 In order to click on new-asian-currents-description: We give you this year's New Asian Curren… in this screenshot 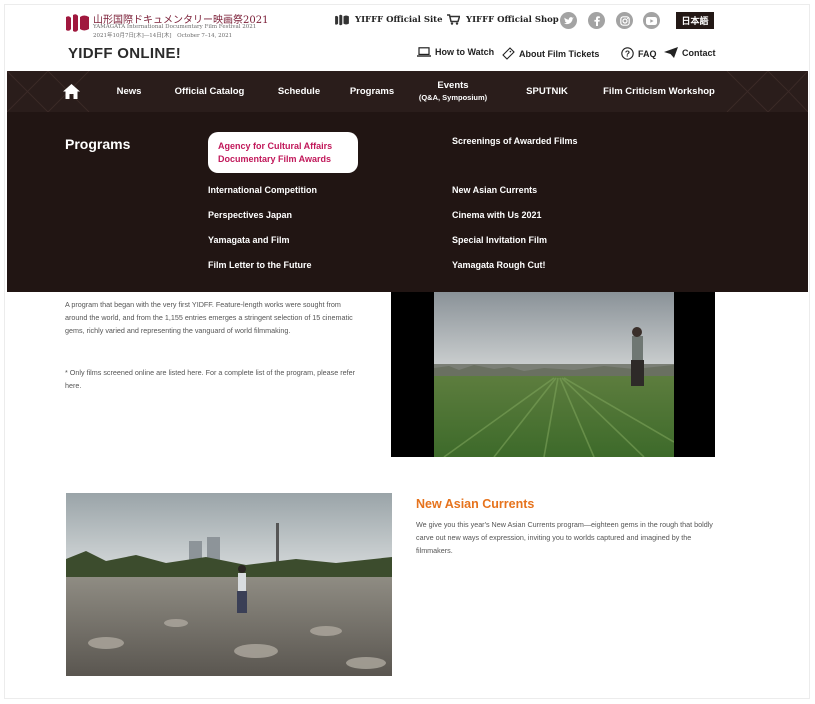, I will do `click(564, 537)`.